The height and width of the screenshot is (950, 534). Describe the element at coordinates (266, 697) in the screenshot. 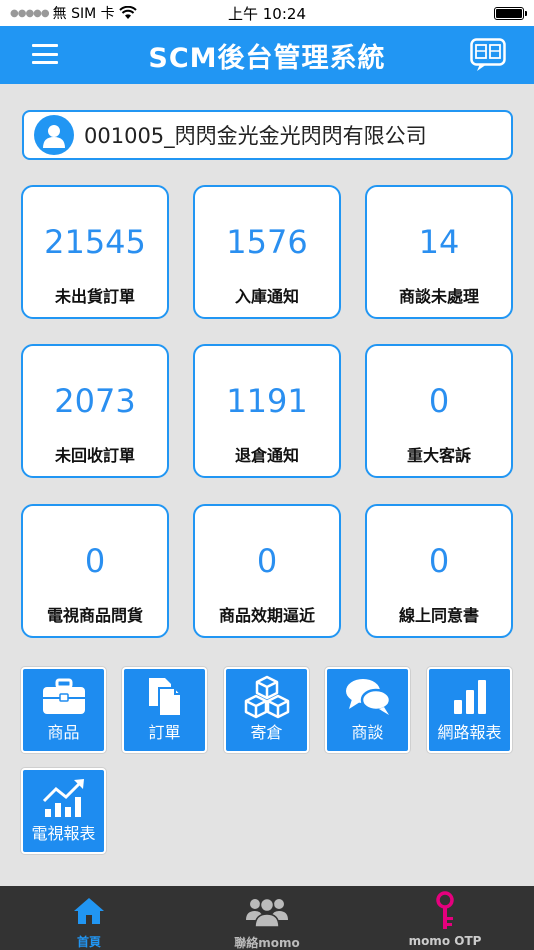

I see `boxes-icon` at that location.